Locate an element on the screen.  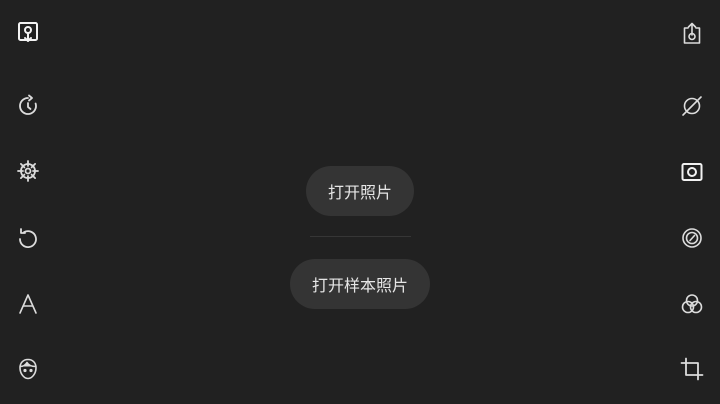
open-photo-label: 打开照片 is located at coordinates (360, 192).